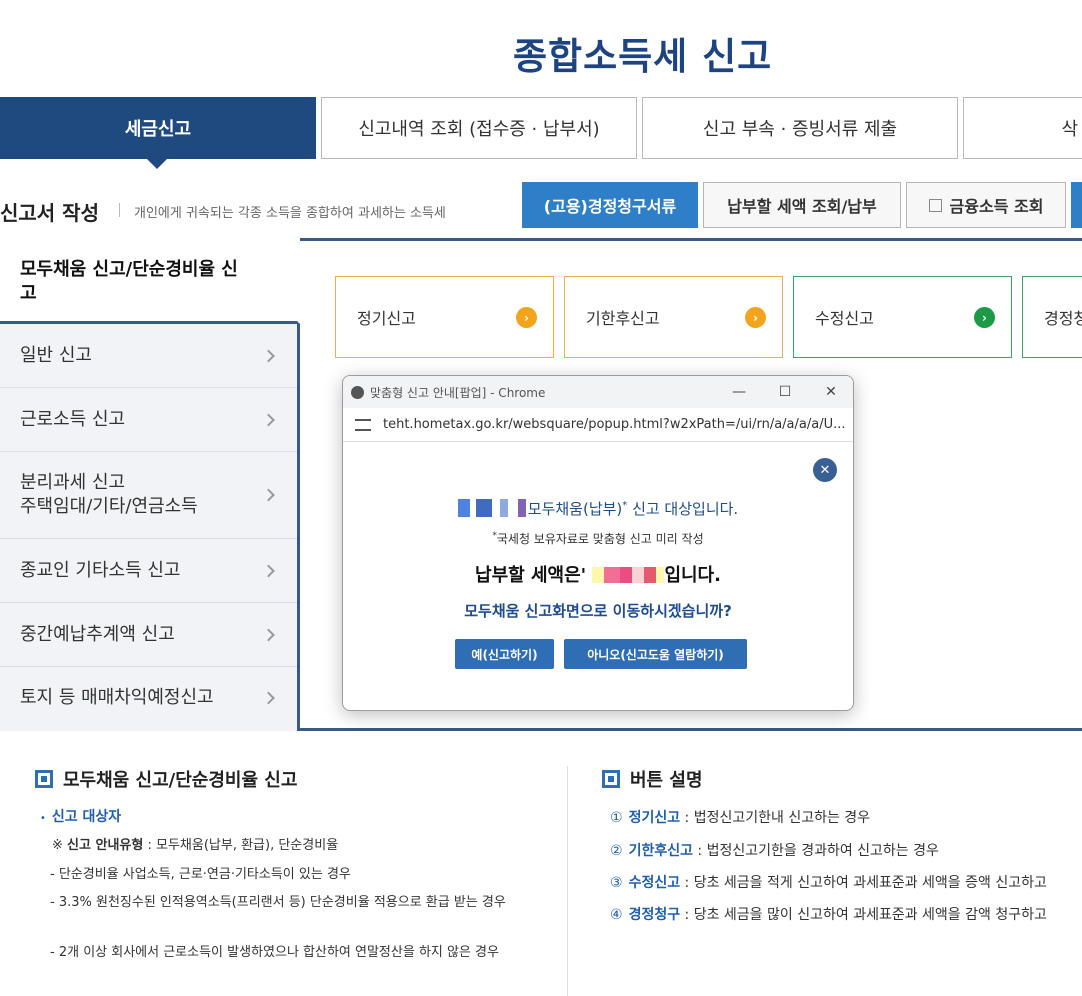 Image resolution: width=1082 pixels, height=996 pixels. Describe the element at coordinates (117, 697) in the screenshot. I see `side-item-label: 토지 등 매매차익예정신고` at that location.